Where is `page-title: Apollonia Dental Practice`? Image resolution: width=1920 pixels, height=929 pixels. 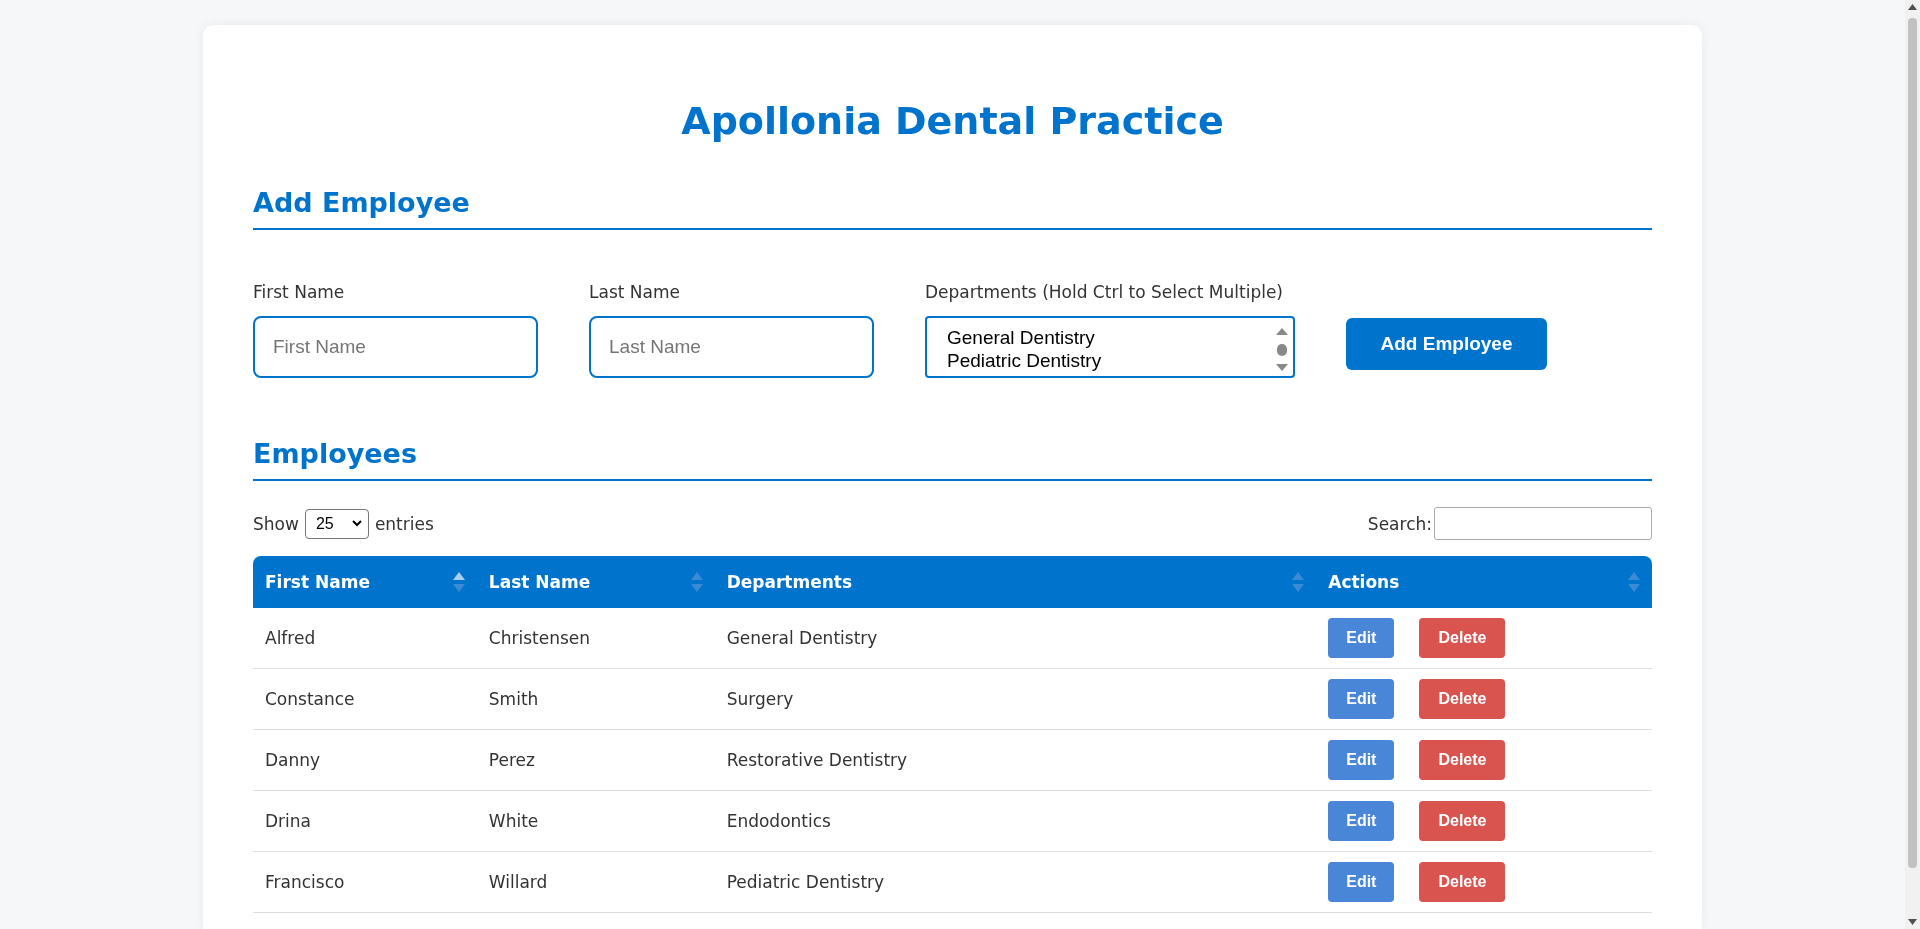 page-title: Apollonia Dental Practice is located at coordinates (952, 121).